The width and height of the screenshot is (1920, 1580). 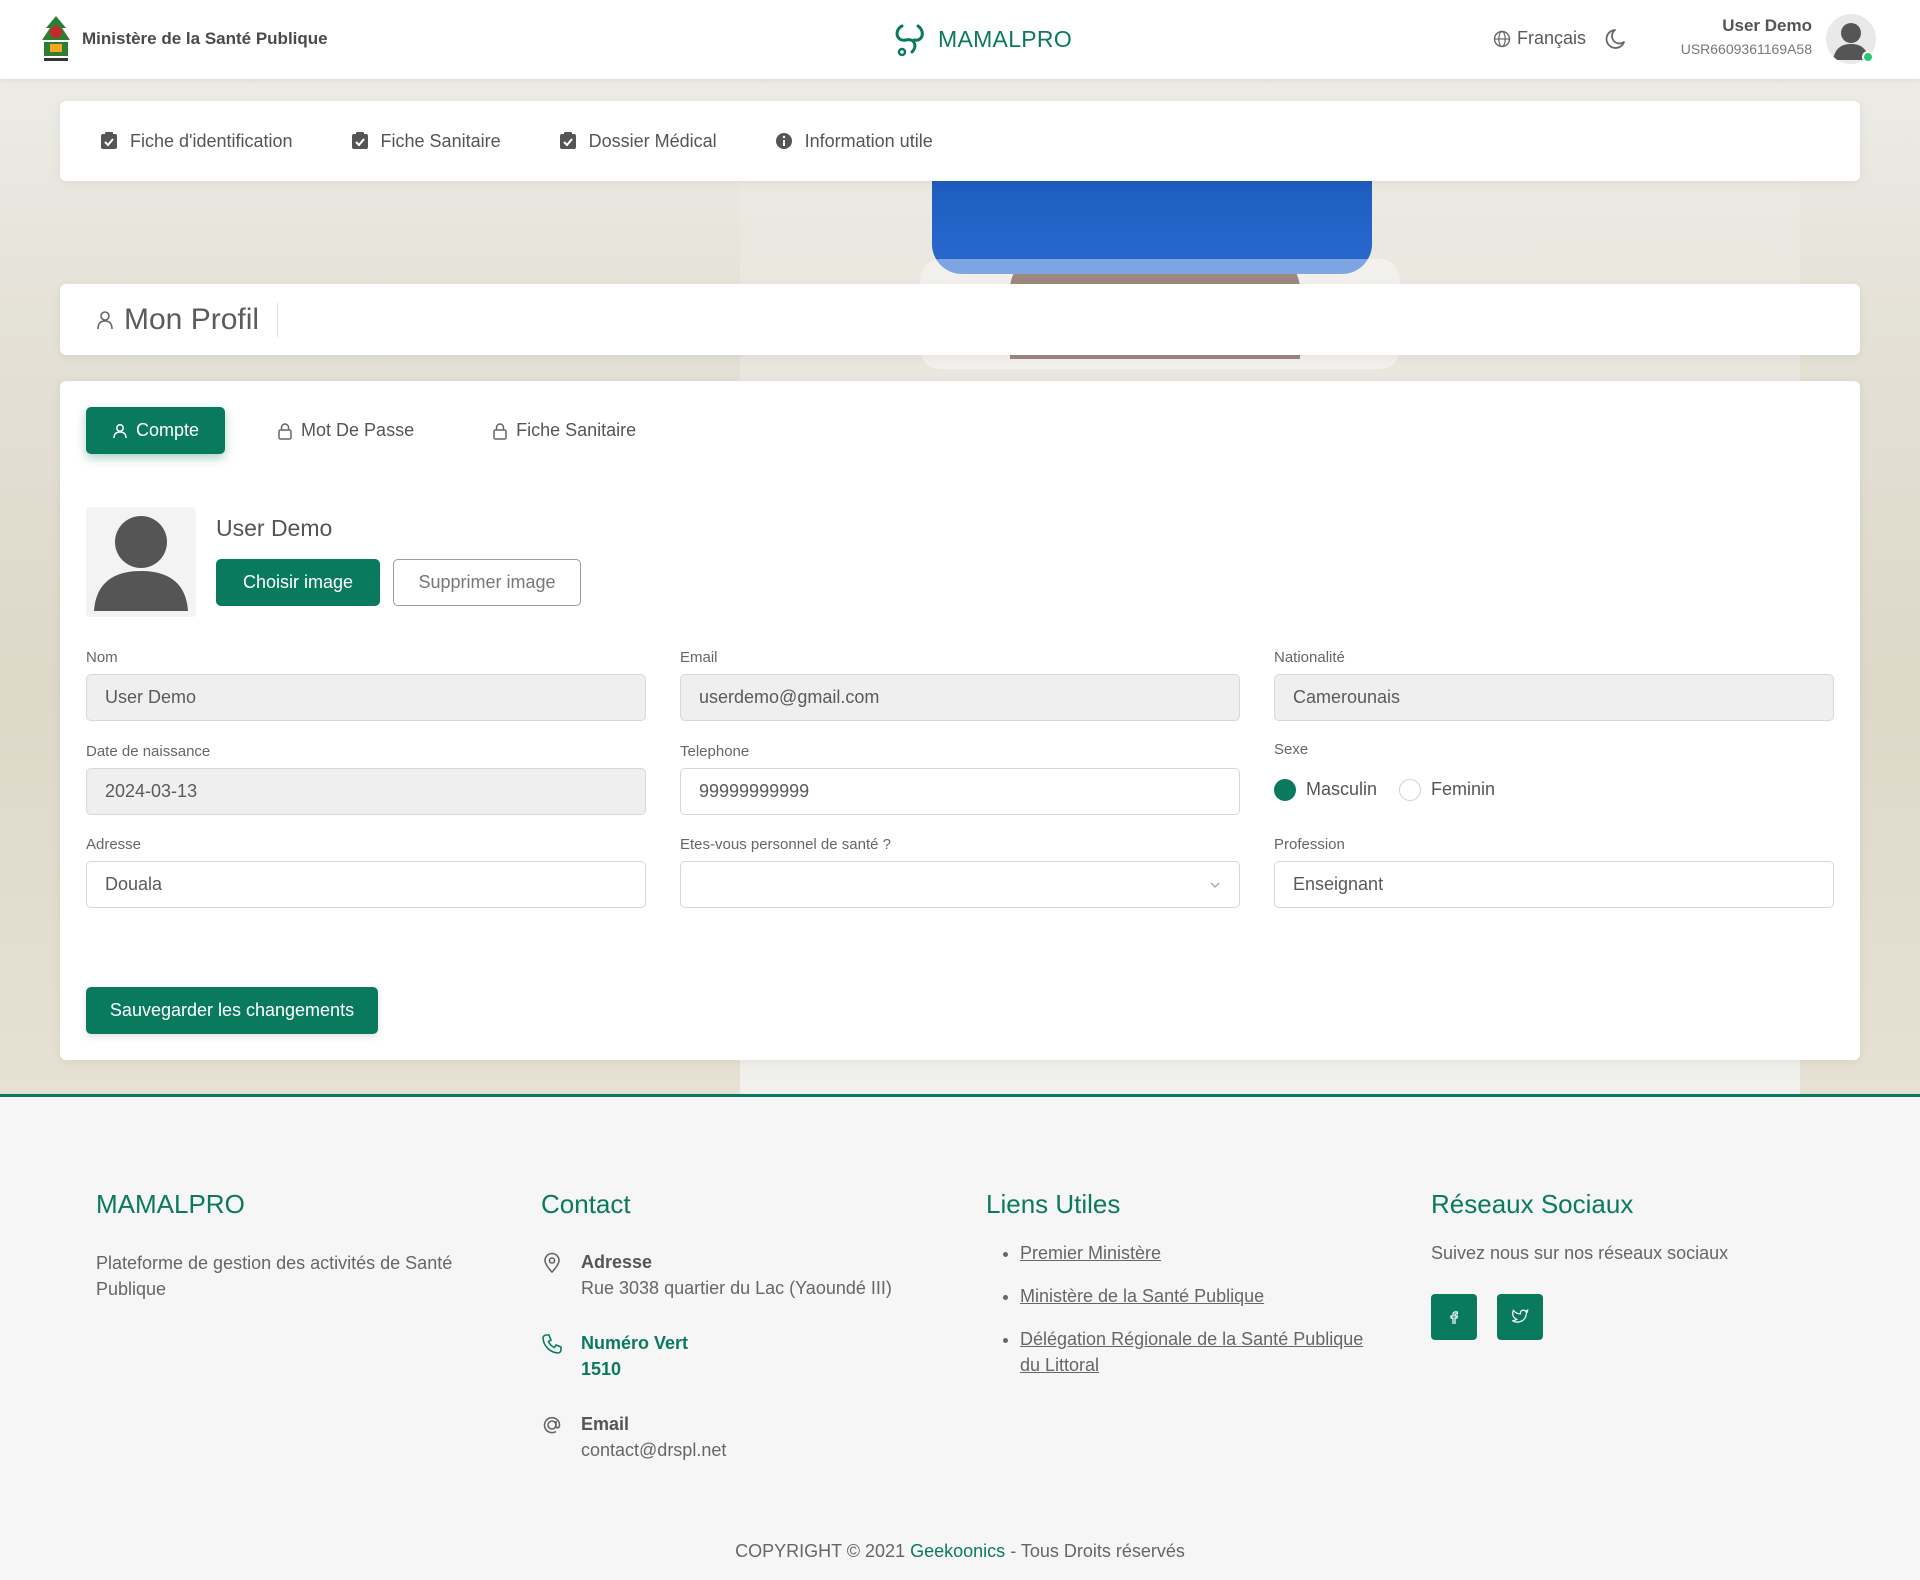 What do you see at coordinates (487, 582) in the screenshot?
I see `remove-image-button: Supprimer image` at bounding box center [487, 582].